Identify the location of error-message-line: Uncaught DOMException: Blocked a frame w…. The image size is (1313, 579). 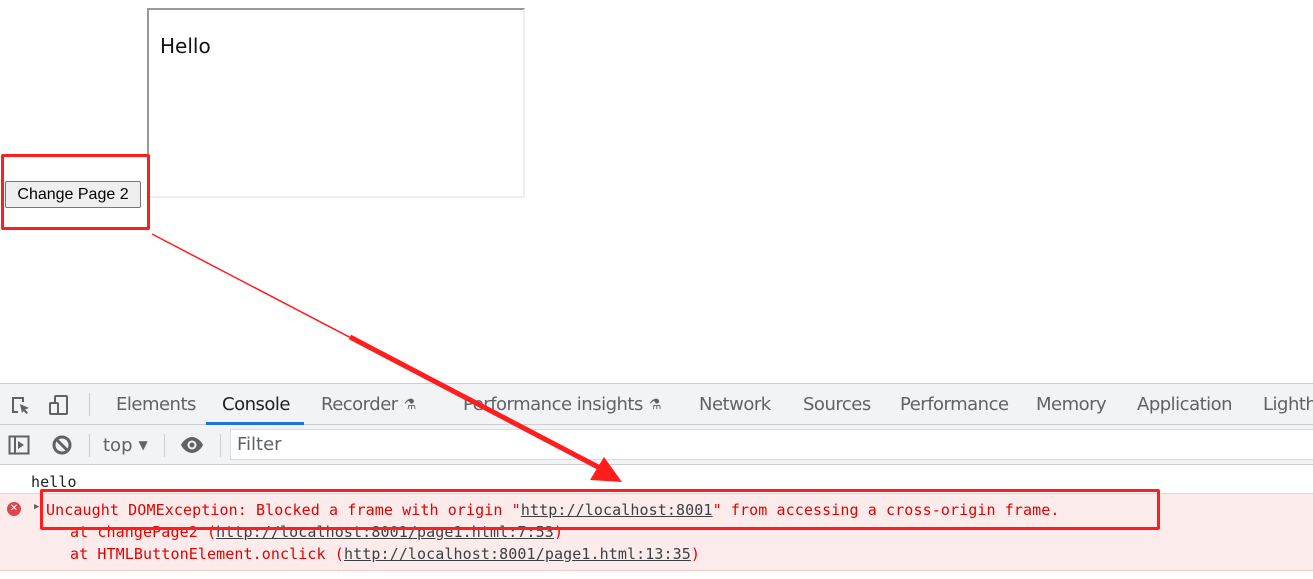
(553, 510).